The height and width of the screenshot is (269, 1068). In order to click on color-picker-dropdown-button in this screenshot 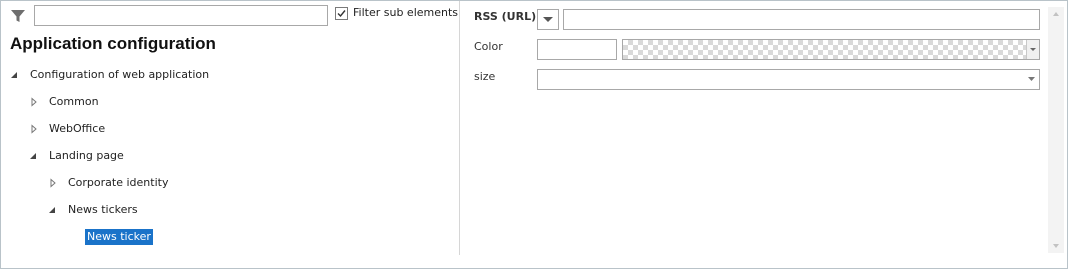, I will do `click(1032, 49)`.